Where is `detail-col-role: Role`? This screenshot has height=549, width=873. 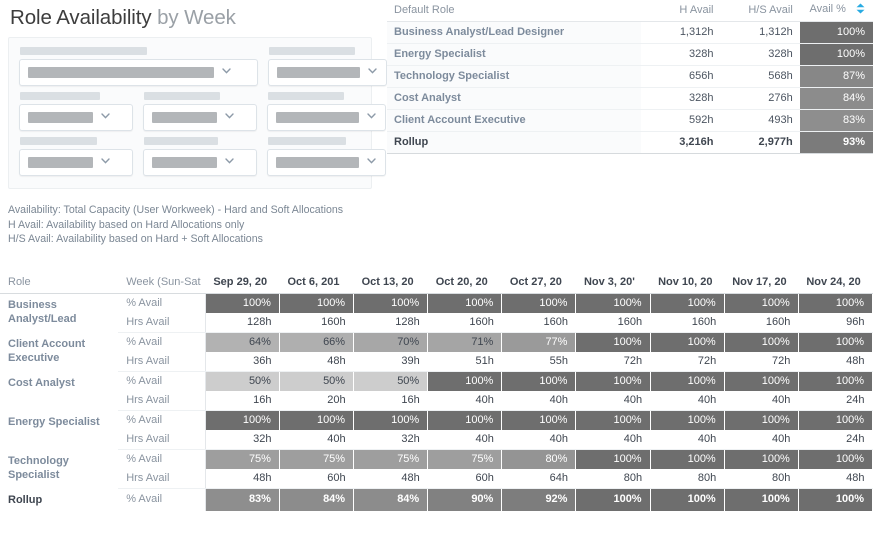 detail-col-role: Role is located at coordinates (59, 283).